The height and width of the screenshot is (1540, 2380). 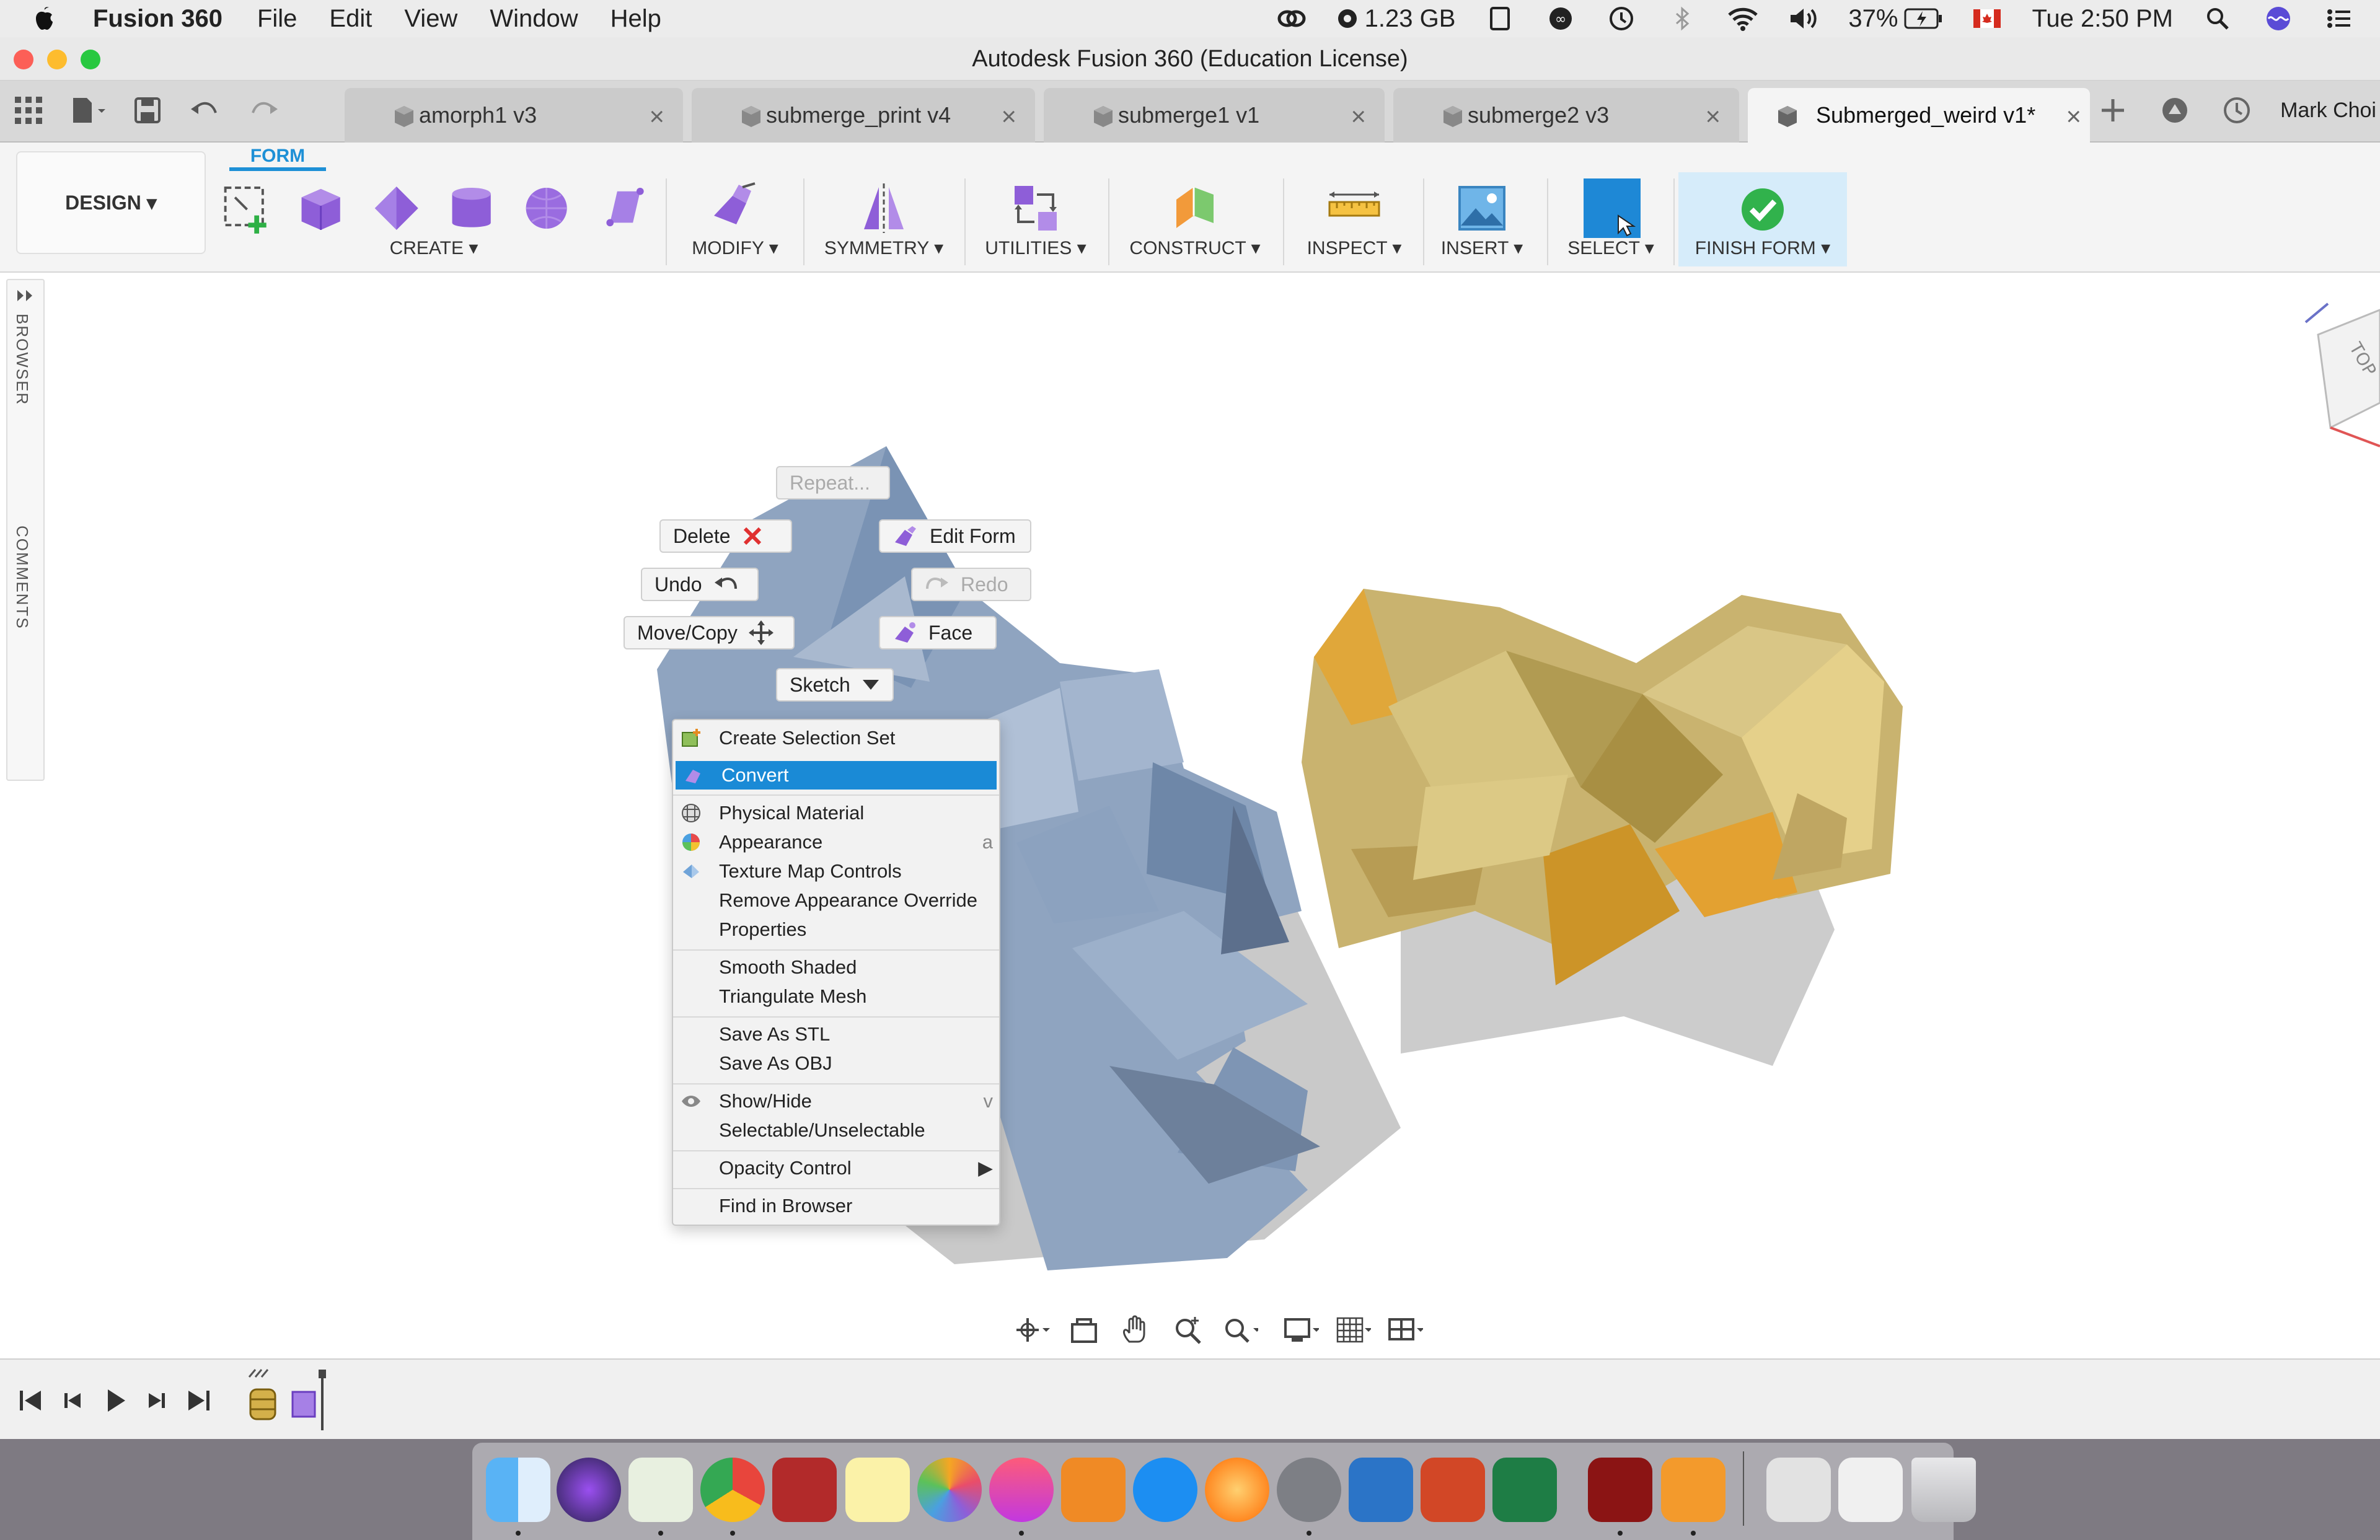 I want to click on save-icon, so click(x=147, y=110).